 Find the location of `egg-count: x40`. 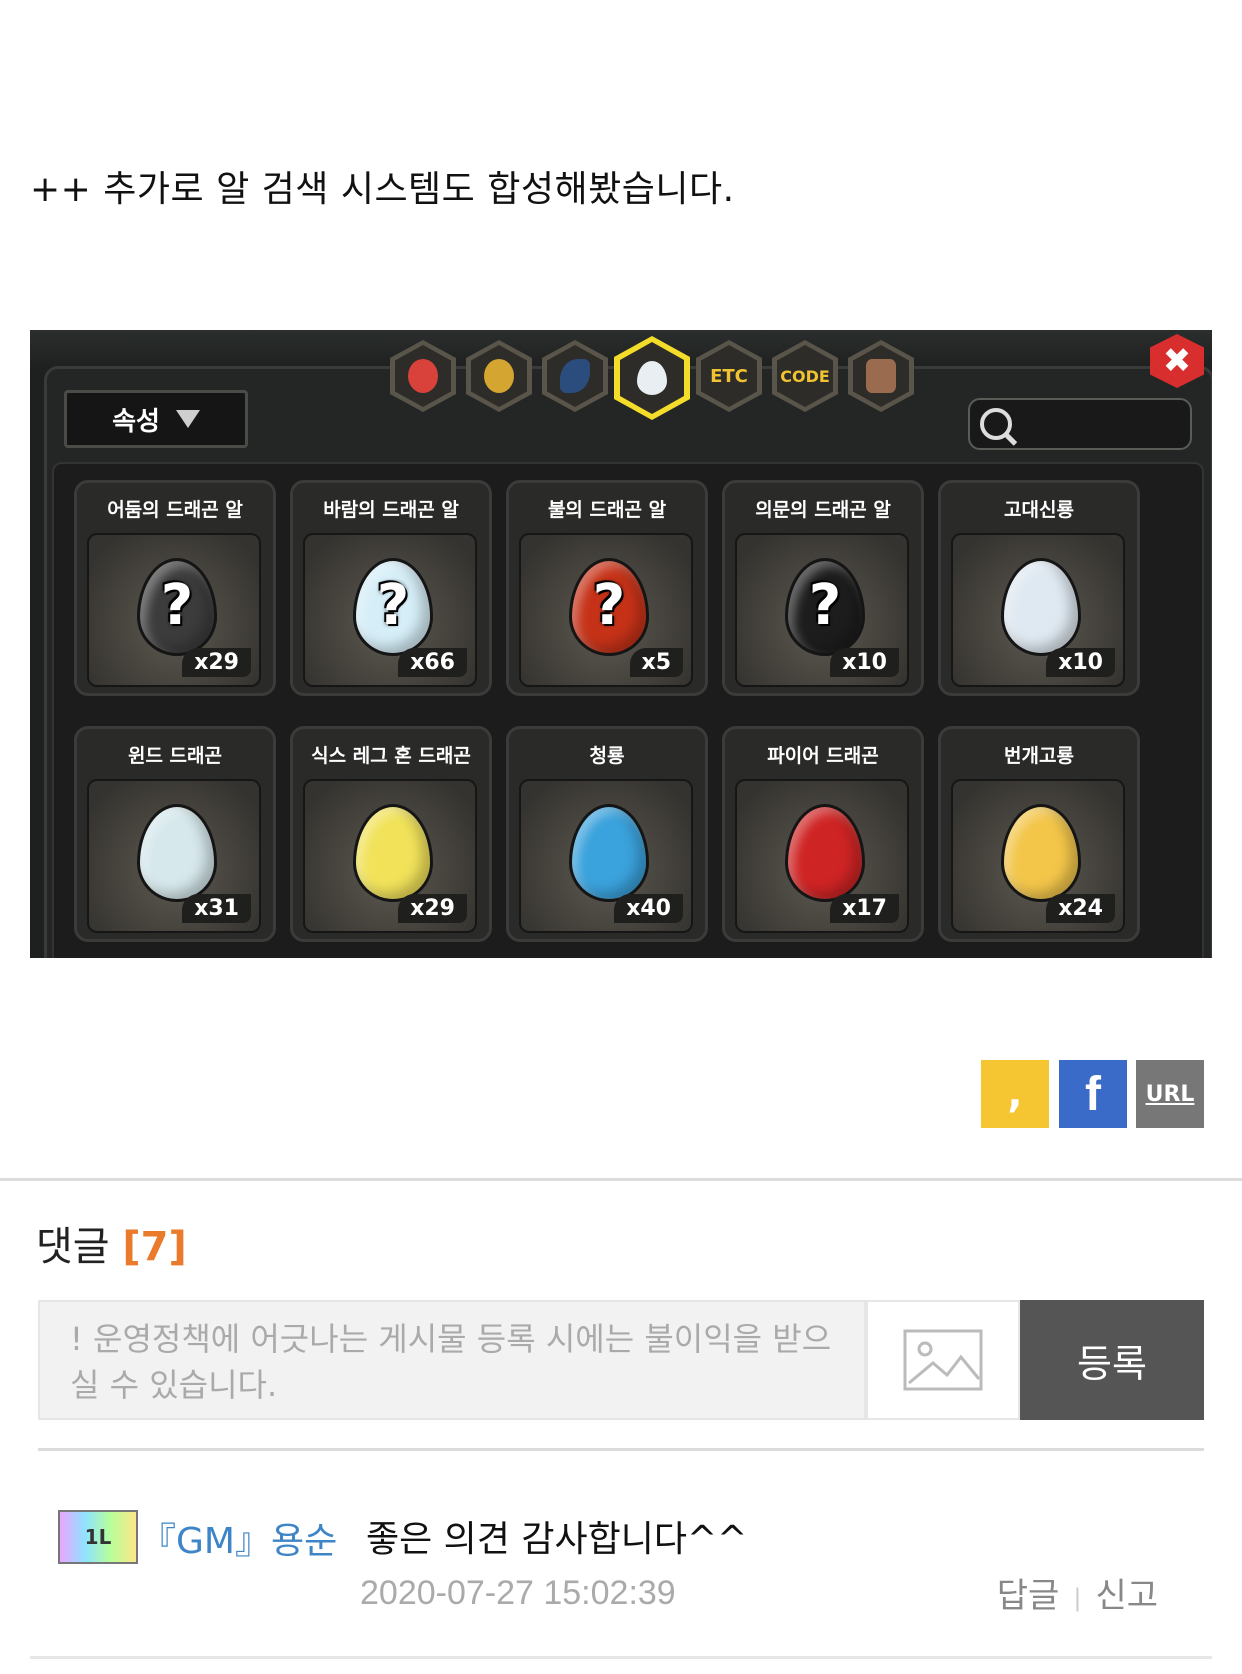

egg-count: x40 is located at coordinates (648, 908).